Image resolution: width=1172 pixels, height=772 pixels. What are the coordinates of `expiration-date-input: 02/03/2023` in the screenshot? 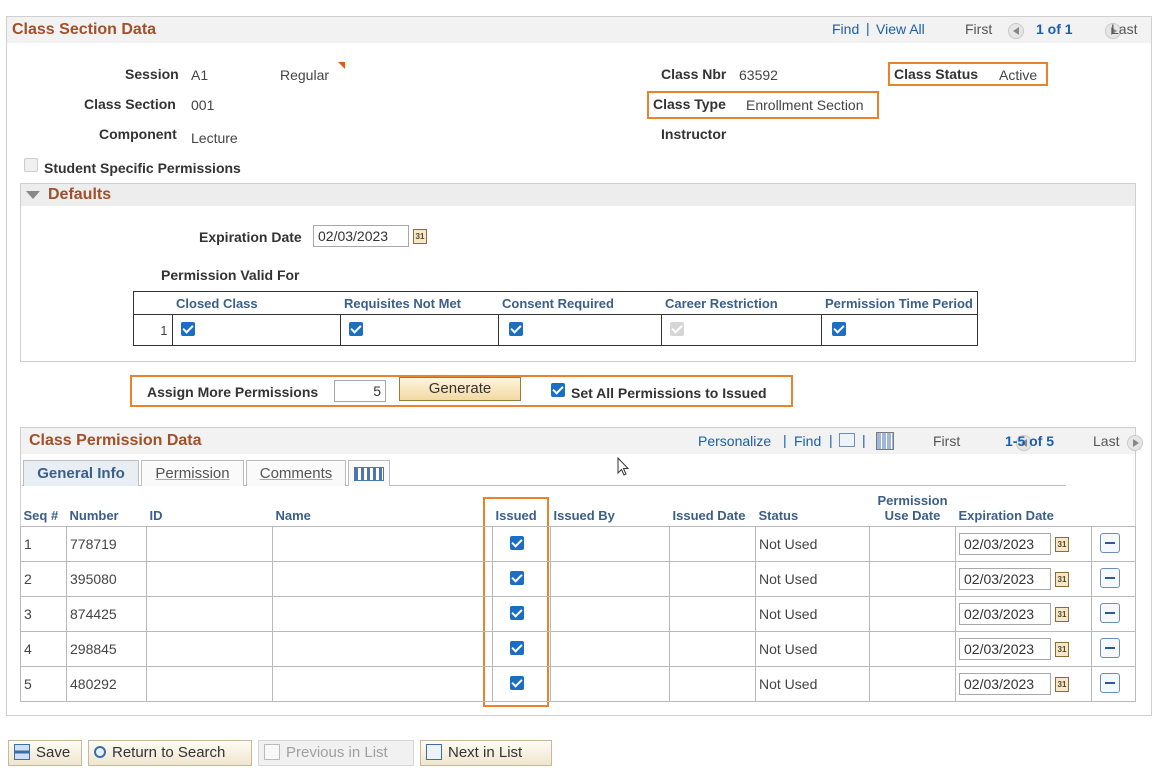 It's located at (361, 236).